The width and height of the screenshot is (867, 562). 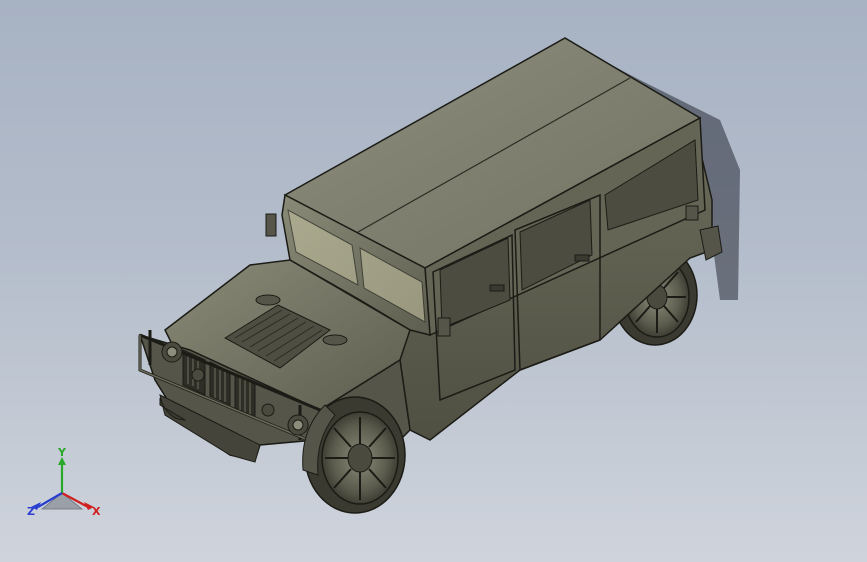 What do you see at coordinates (96, 511) in the screenshot?
I see `x-axis-label: X` at bounding box center [96, 511].